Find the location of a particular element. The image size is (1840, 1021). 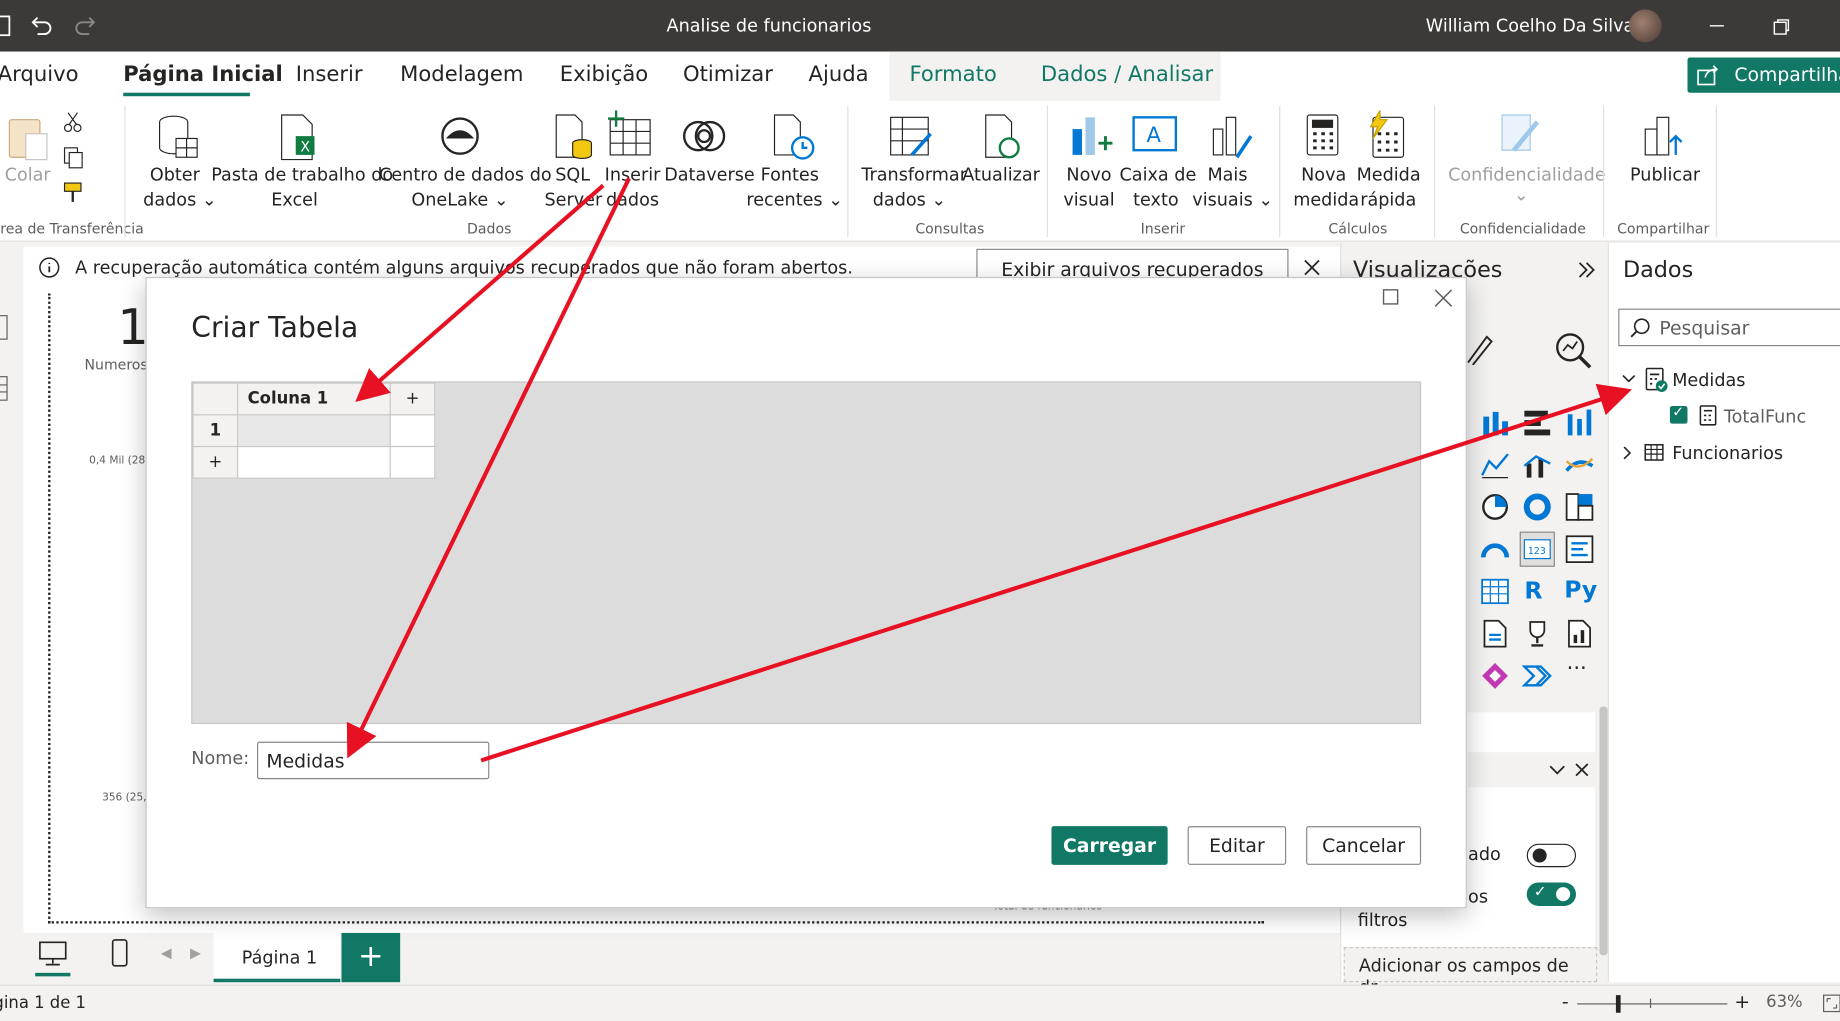

arrow-to-name is located at coordinates (488, 468).